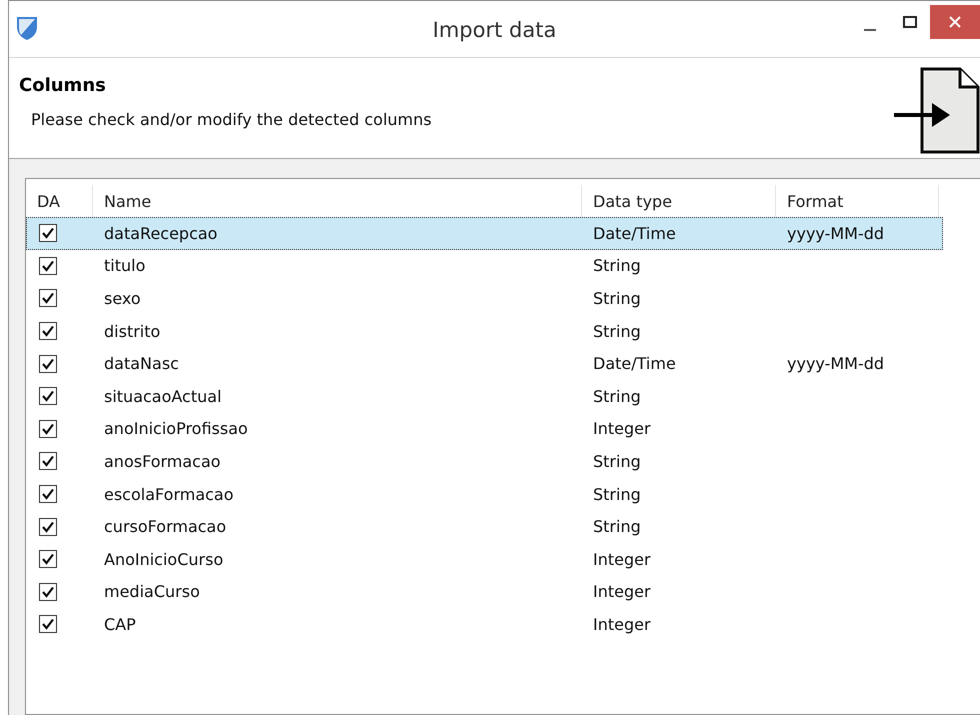 Image resolution: width=980 pixels, height=715 pixels. I want to click on table-row: escolaFormacao String, so click(503, 494).